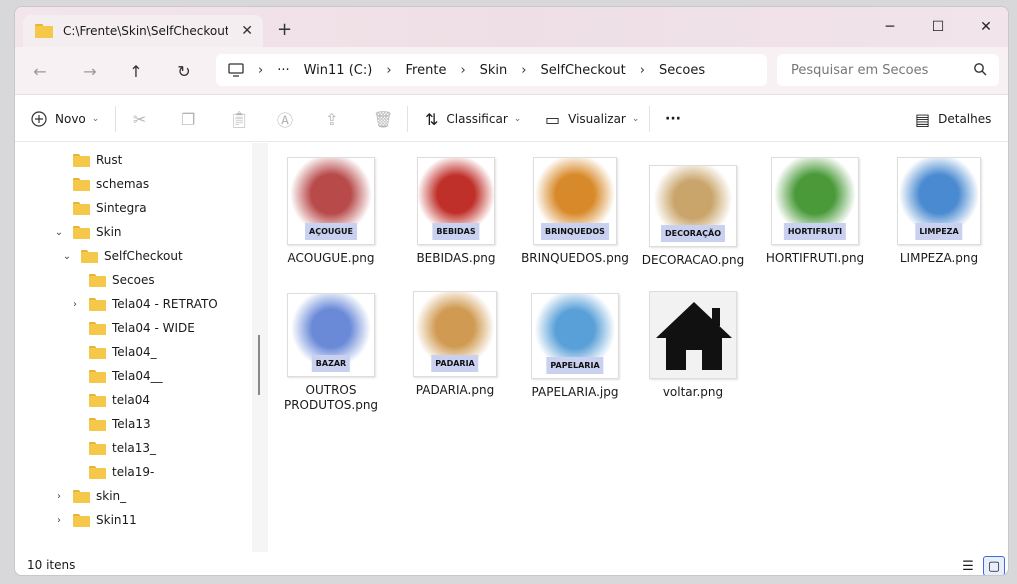 The height and width of the screenshot is (584, 1017). Describe the element at coordinates (87, 232) in the screenshot. I see `tree-item: ⌄ Skin` at that location.